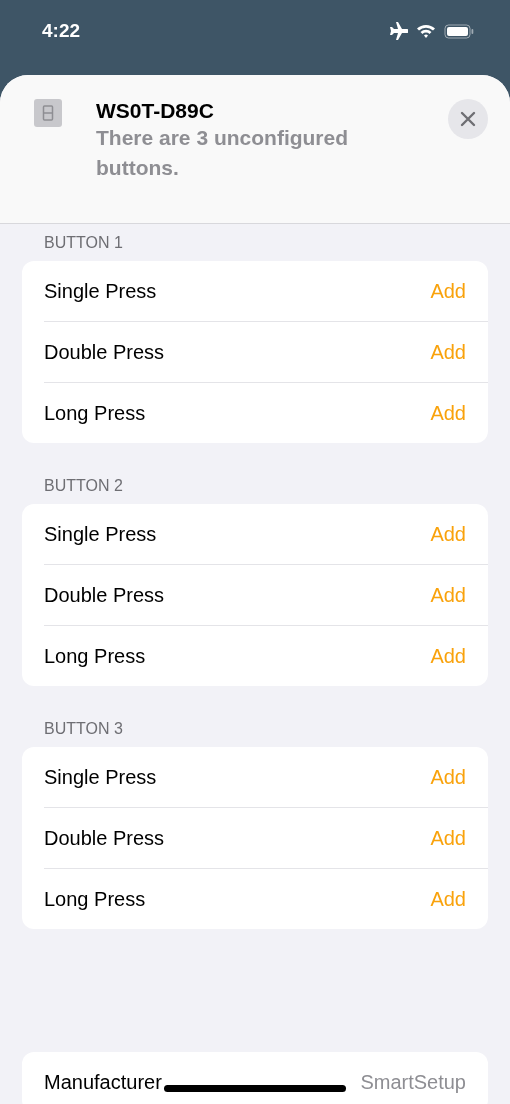 Image resolution: width=510 pixels, height=1104 pixels. I want to click on section-header: BUTTON 3, so click(83, 729).